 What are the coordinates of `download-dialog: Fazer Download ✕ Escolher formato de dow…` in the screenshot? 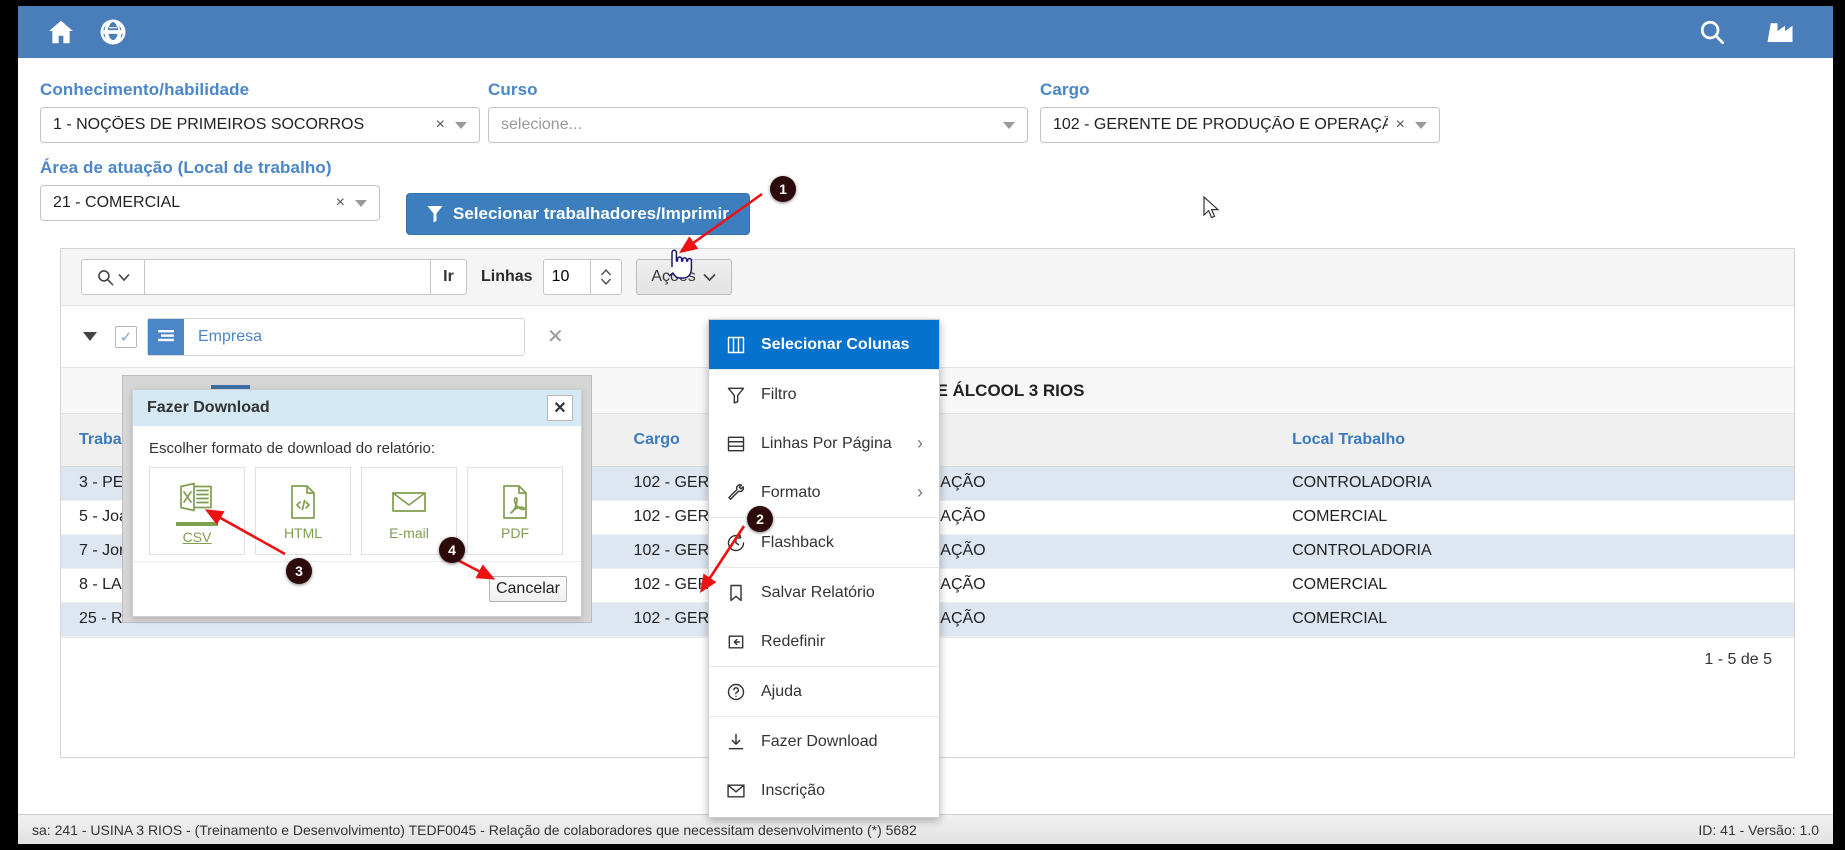 It's located at (357, 503).